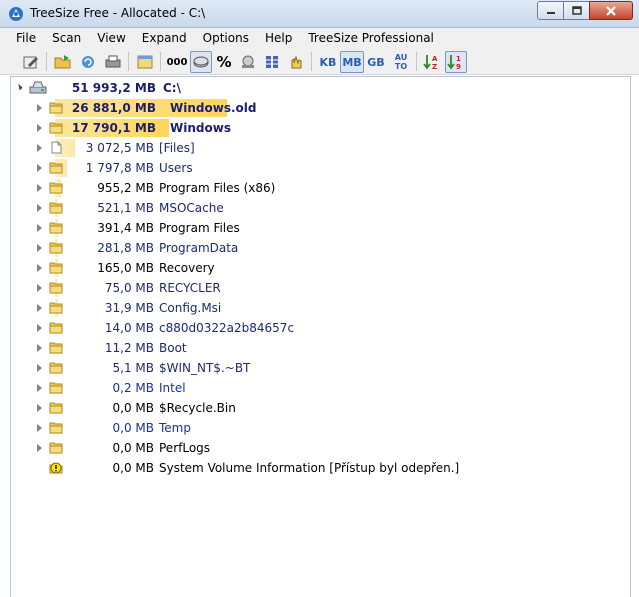  Describe the element at coordinates (133, 408) in the screenshot. I see `row-size: 0,0 MB` at that location.